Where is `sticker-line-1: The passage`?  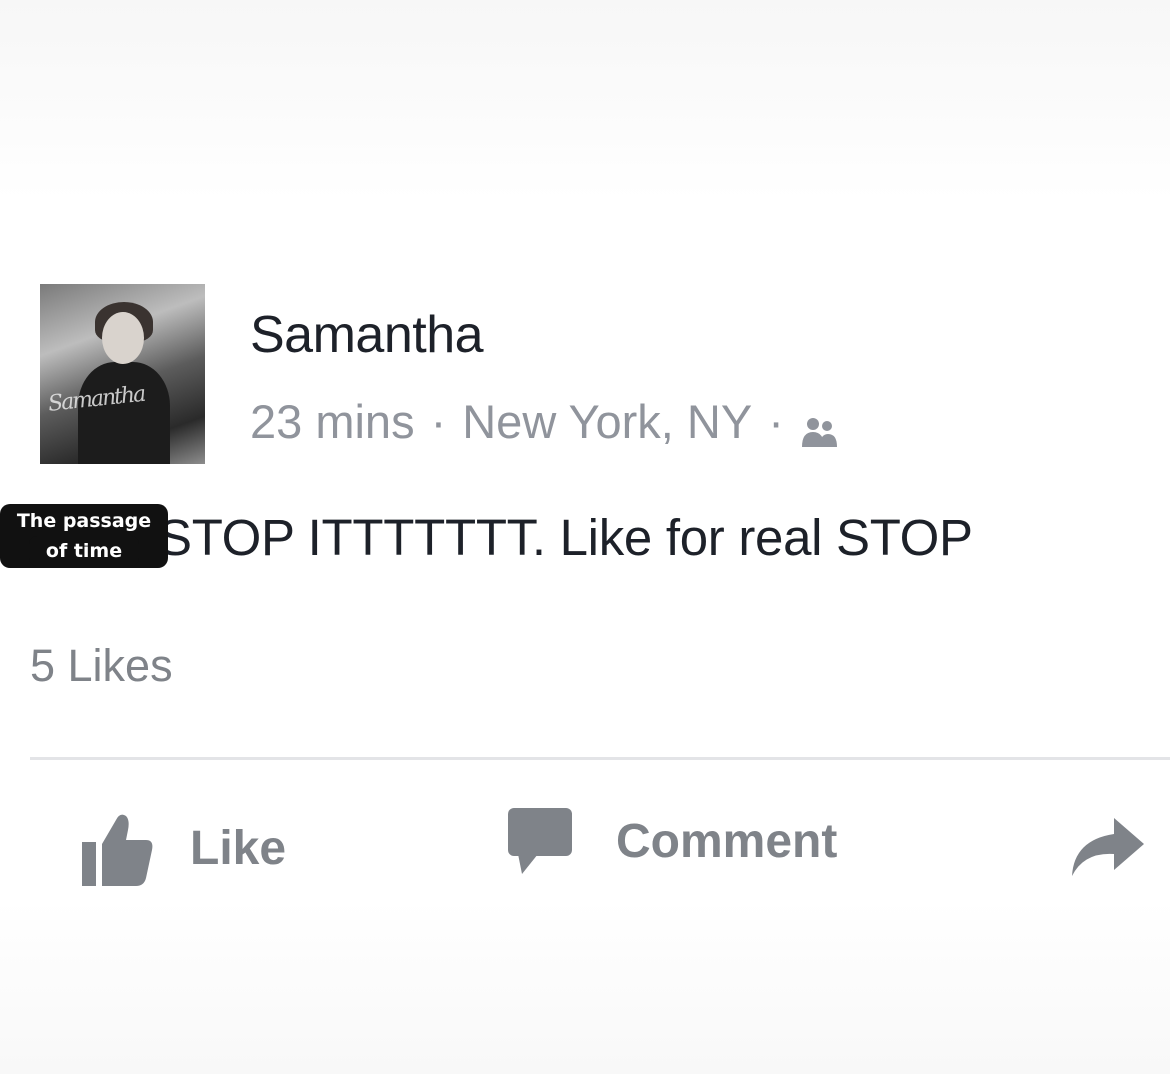
sticker-line-1: The passage is located at coordinates (84, 521).